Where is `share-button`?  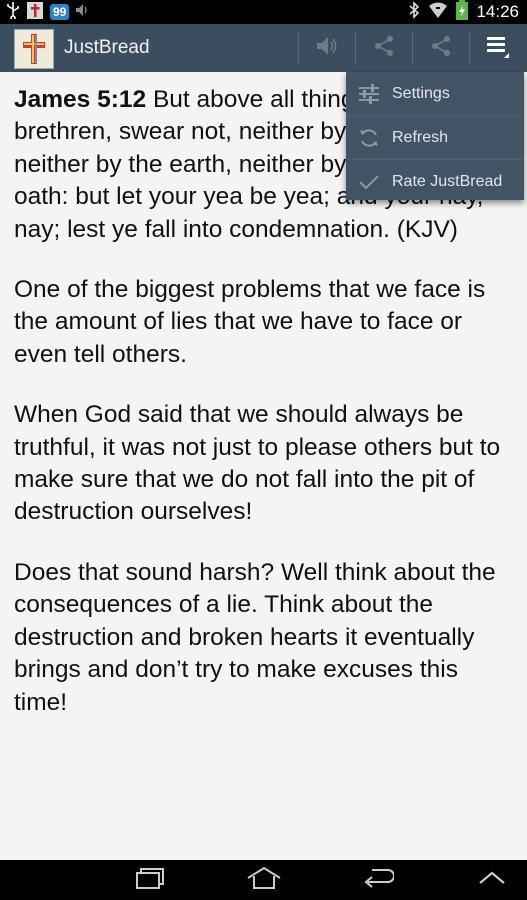
share-button is located at coordinates (384, 48).